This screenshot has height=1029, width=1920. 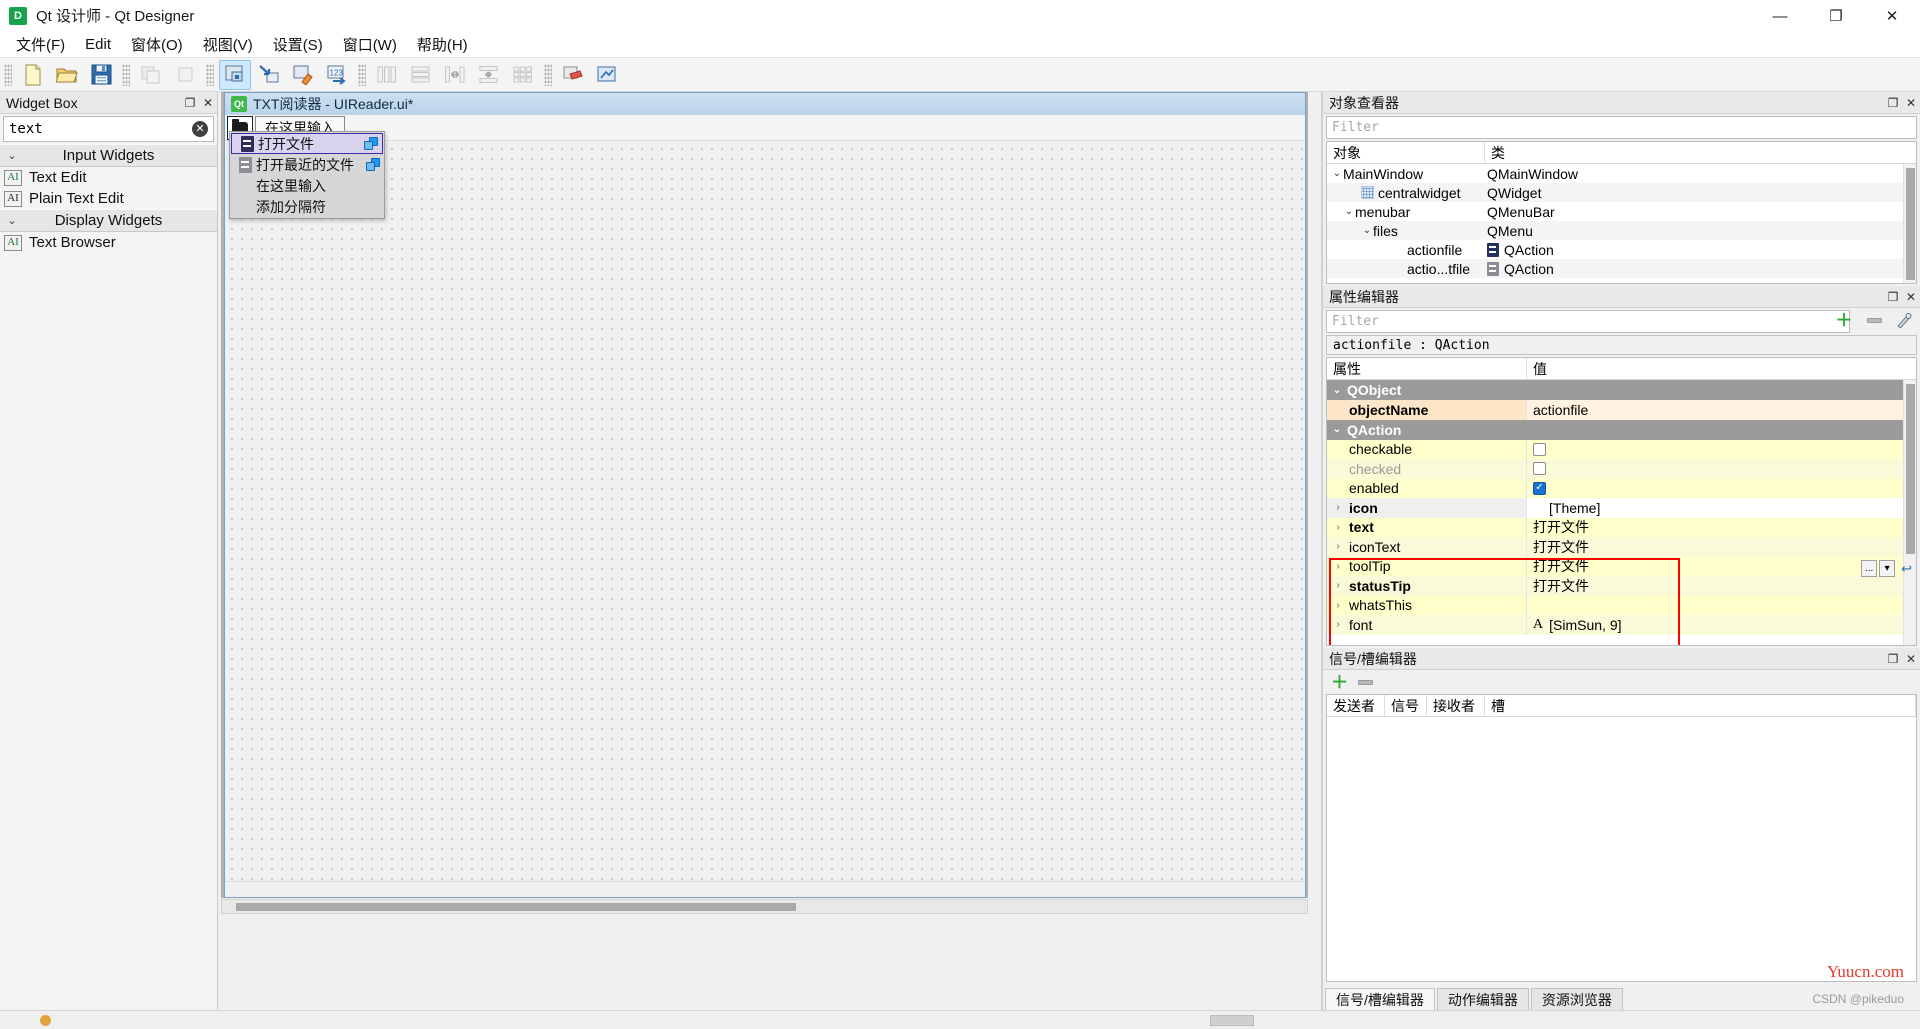 I want to click on tree-row-centralwidget: centralwidget QWidget, so click(x=1621, y=192).